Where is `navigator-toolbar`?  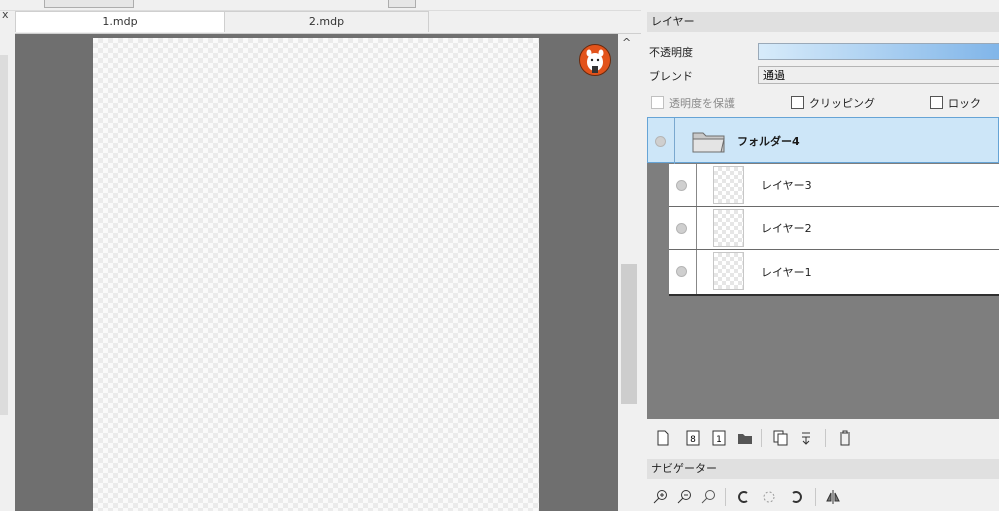
navigator-toolbar is located at coordinates (823, 497).